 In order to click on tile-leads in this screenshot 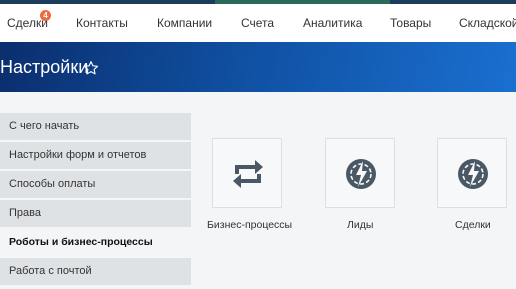, I will do `click(360, 173)`.